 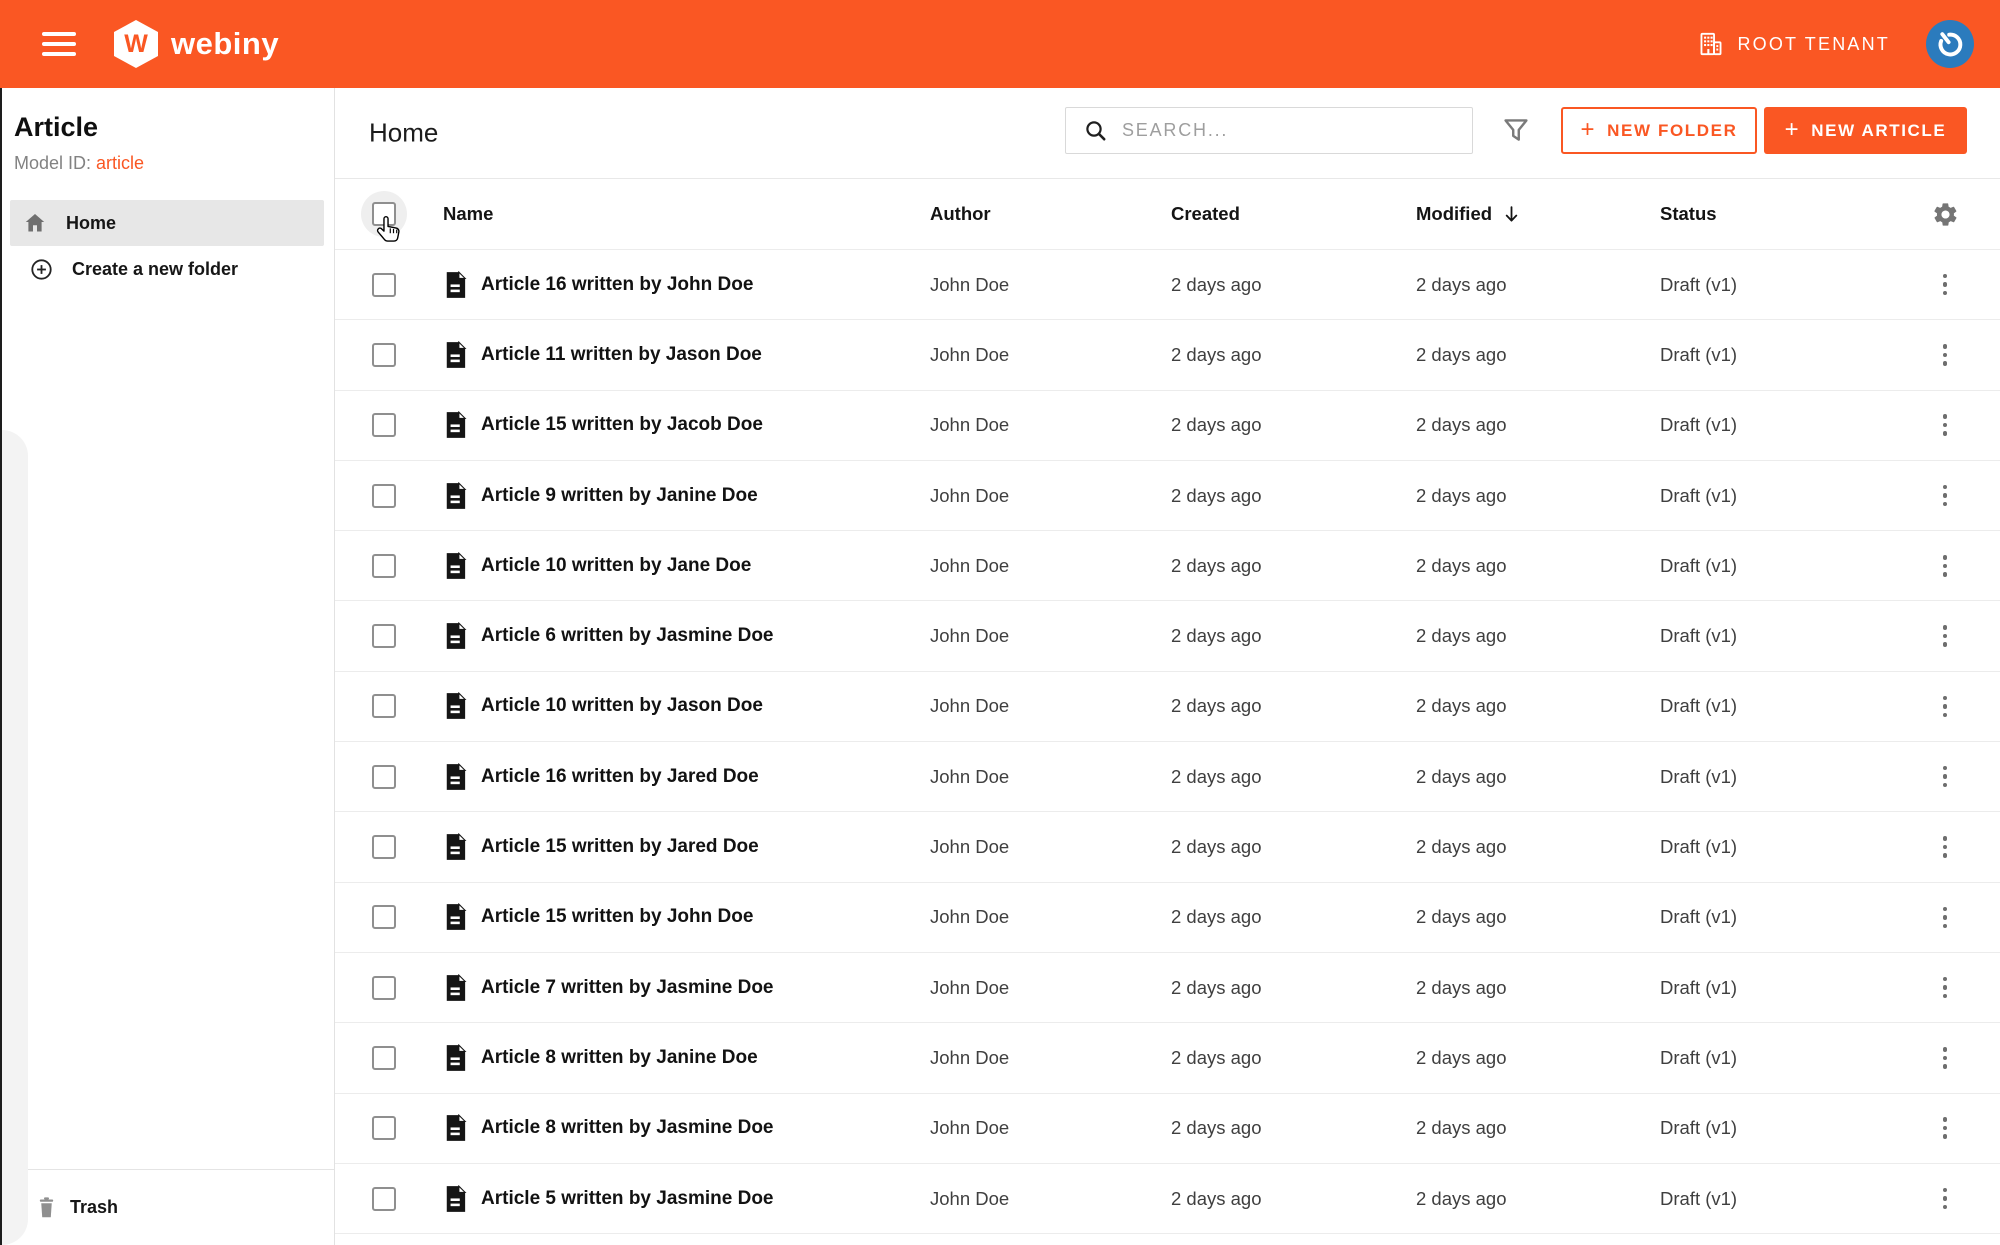 I want to click on search-input, so click(x=1296, y=130).